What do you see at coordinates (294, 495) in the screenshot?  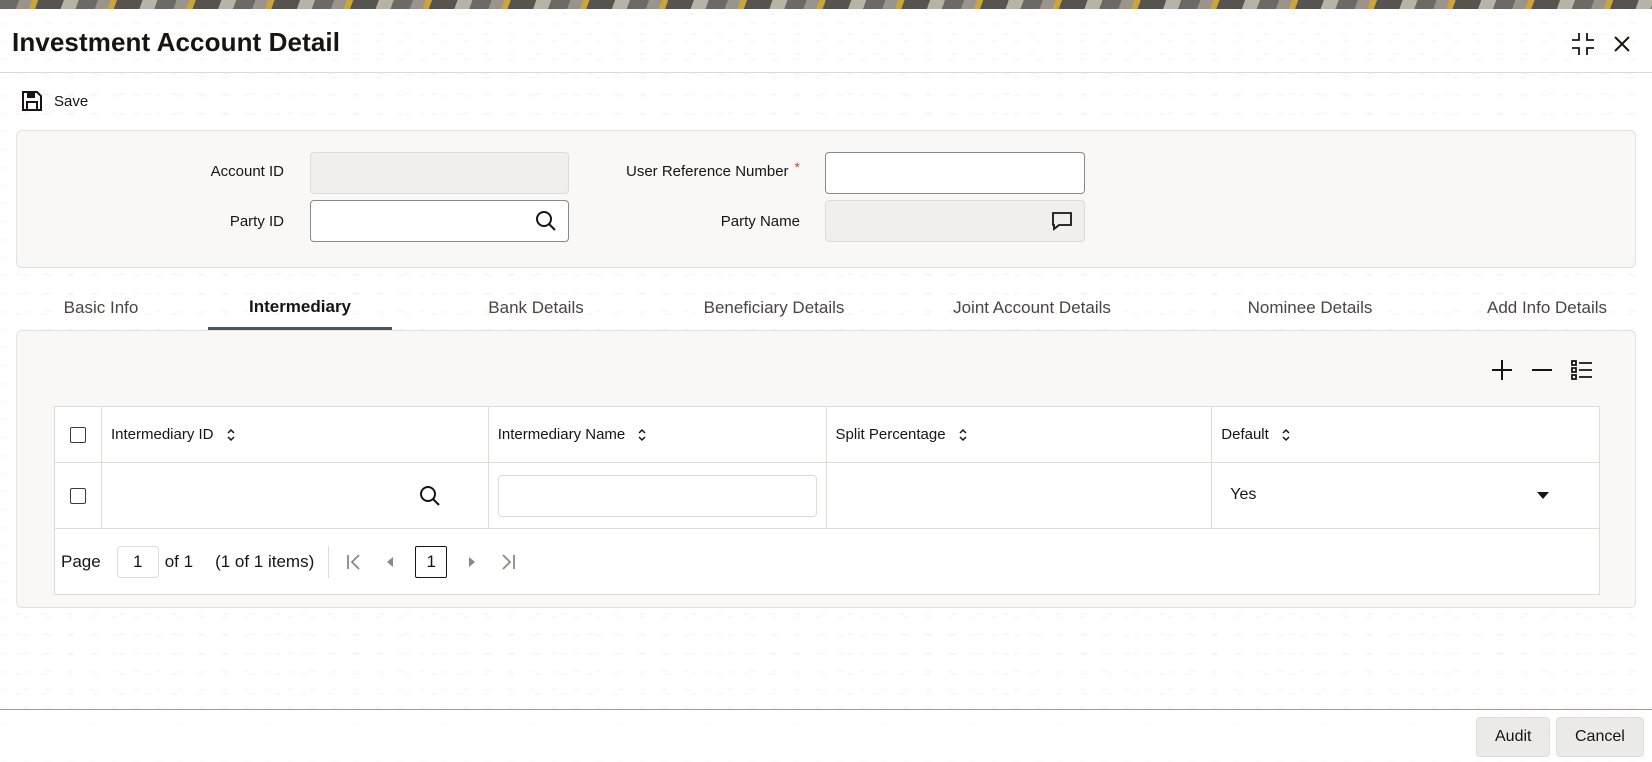 I see `intermediary-id-cell` at bounding box center [294, 495].